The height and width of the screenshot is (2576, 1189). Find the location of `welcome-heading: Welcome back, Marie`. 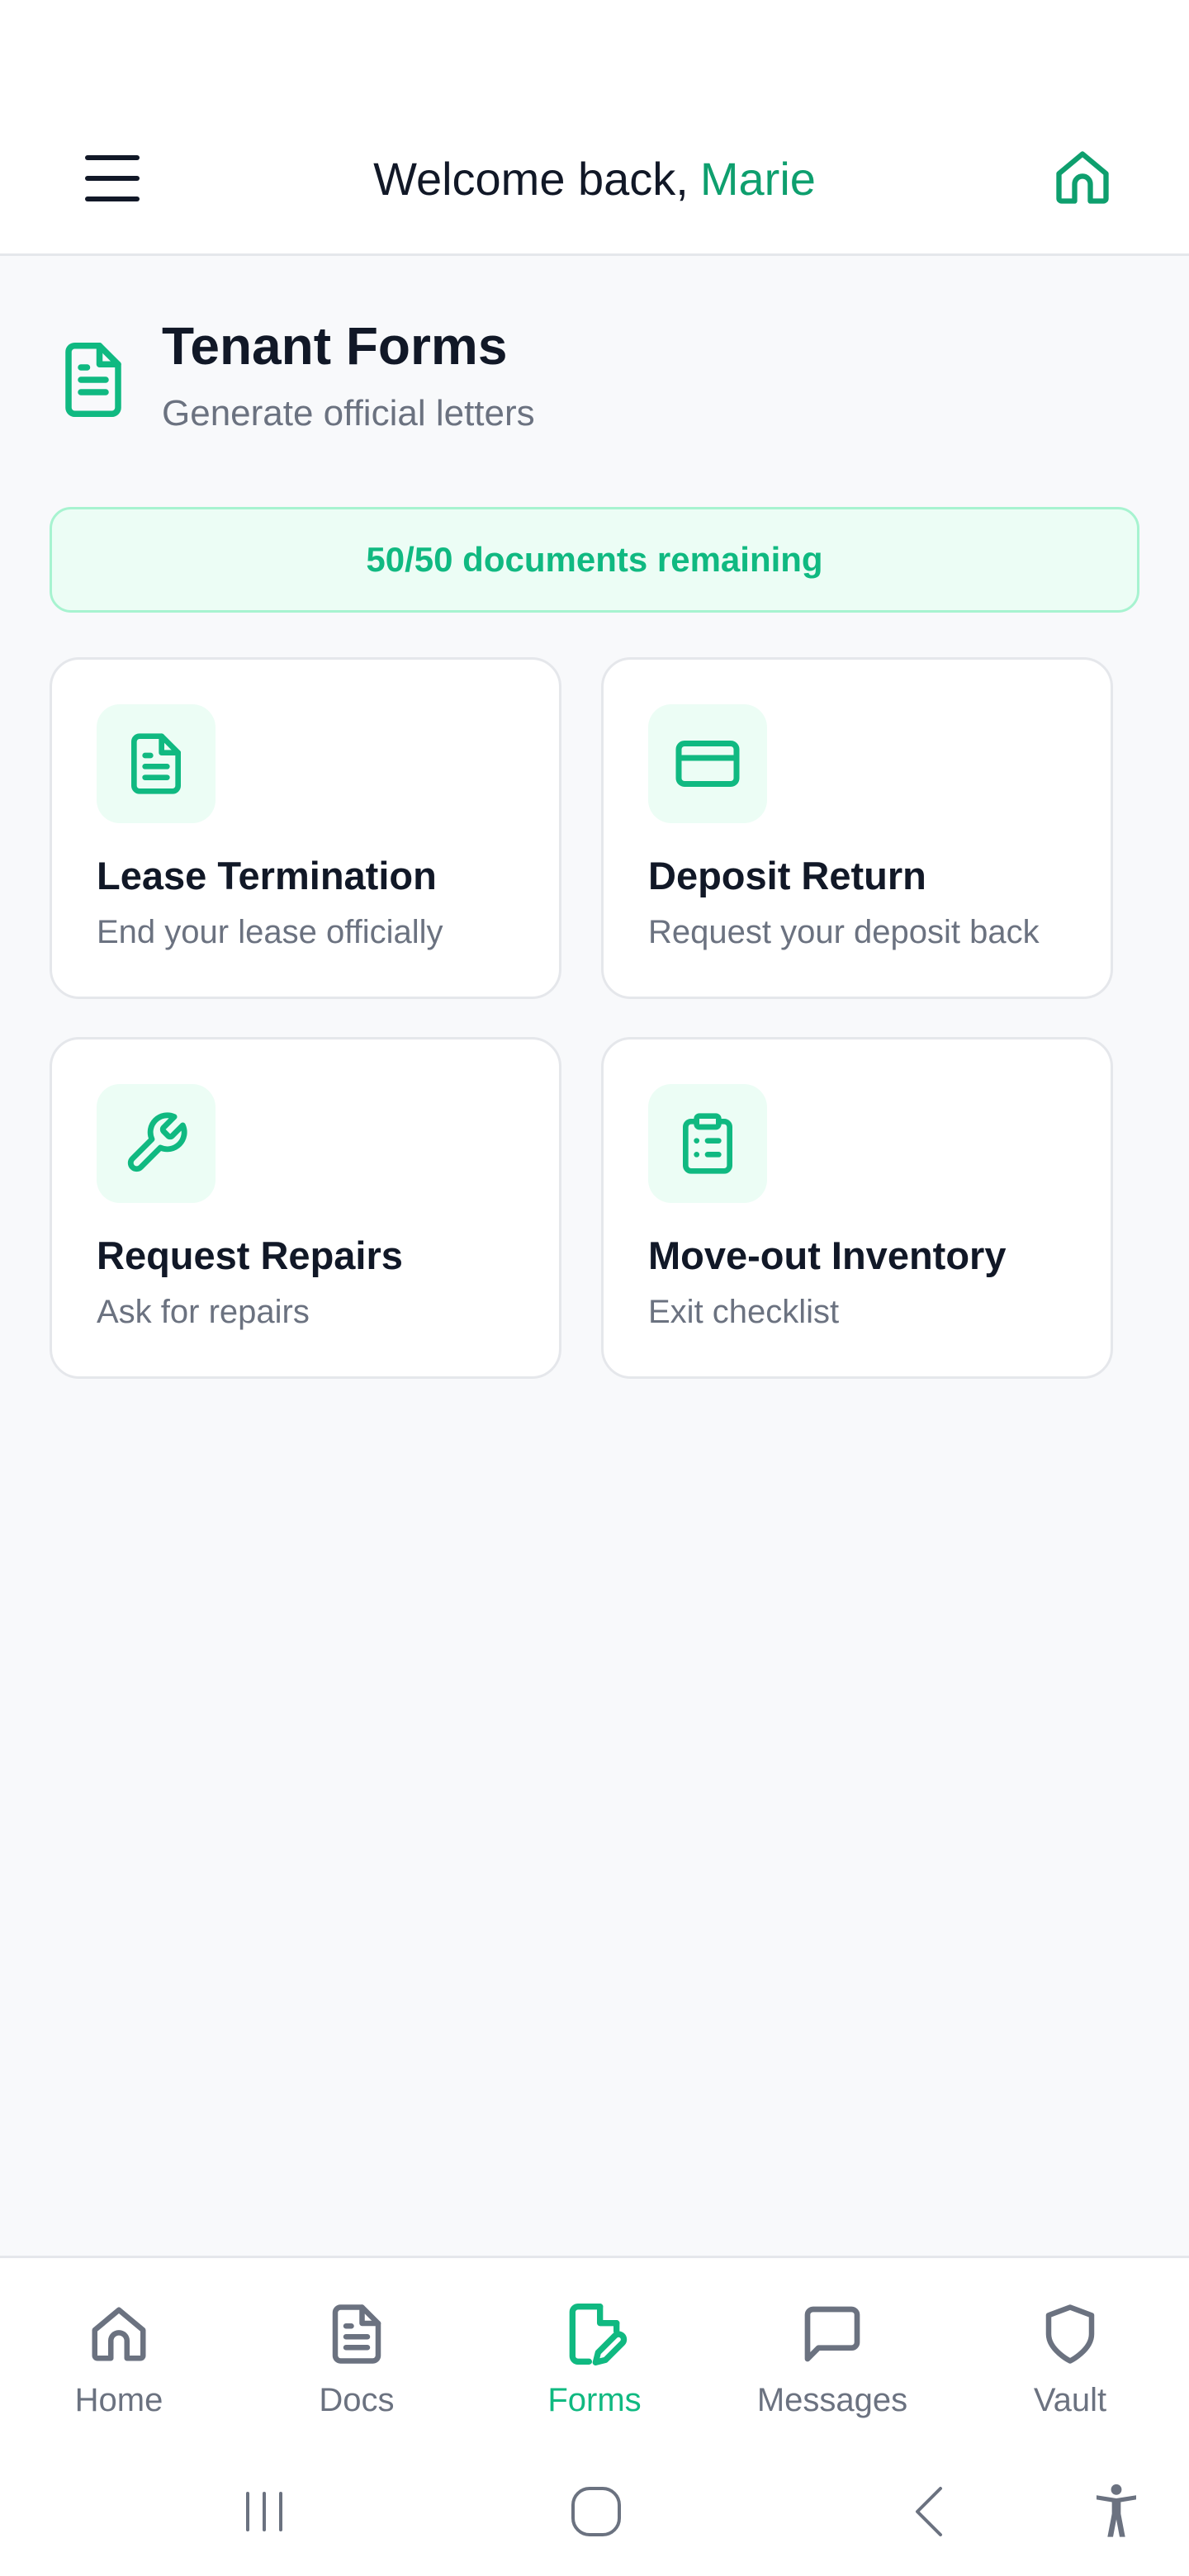

welcome-heading: Welcome back, Marie is located at coordinates (594, 178).